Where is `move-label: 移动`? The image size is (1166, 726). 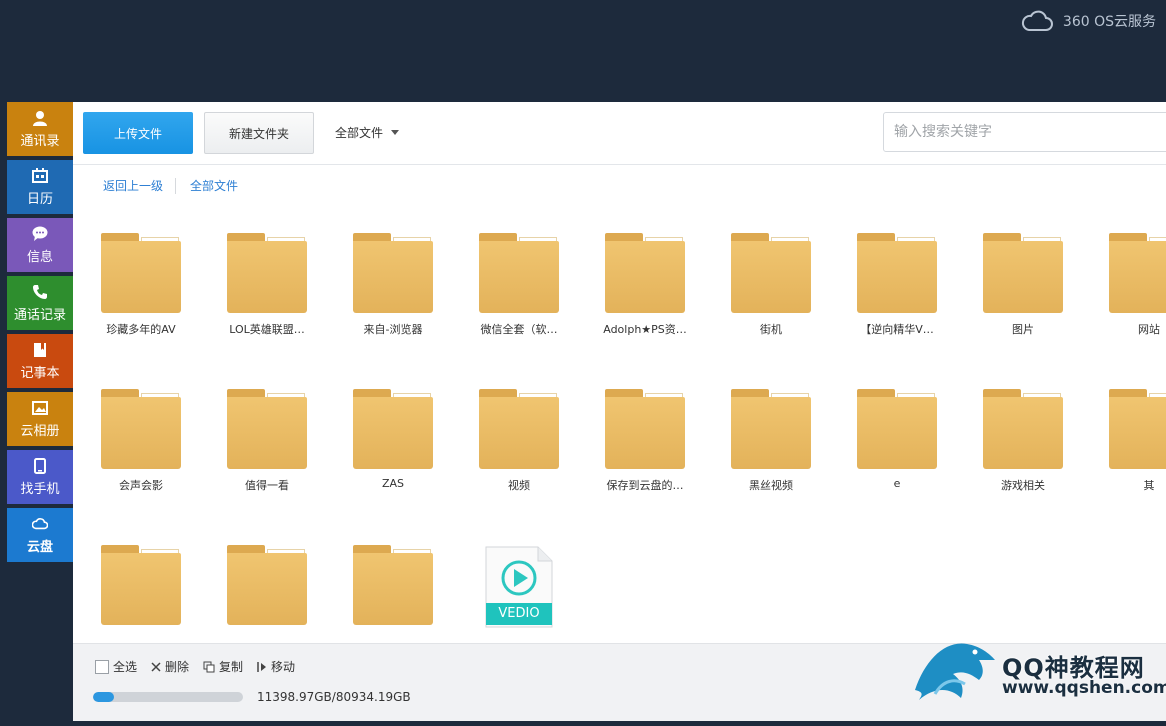
move-label: 移动 is located at coordinates (283, 667).